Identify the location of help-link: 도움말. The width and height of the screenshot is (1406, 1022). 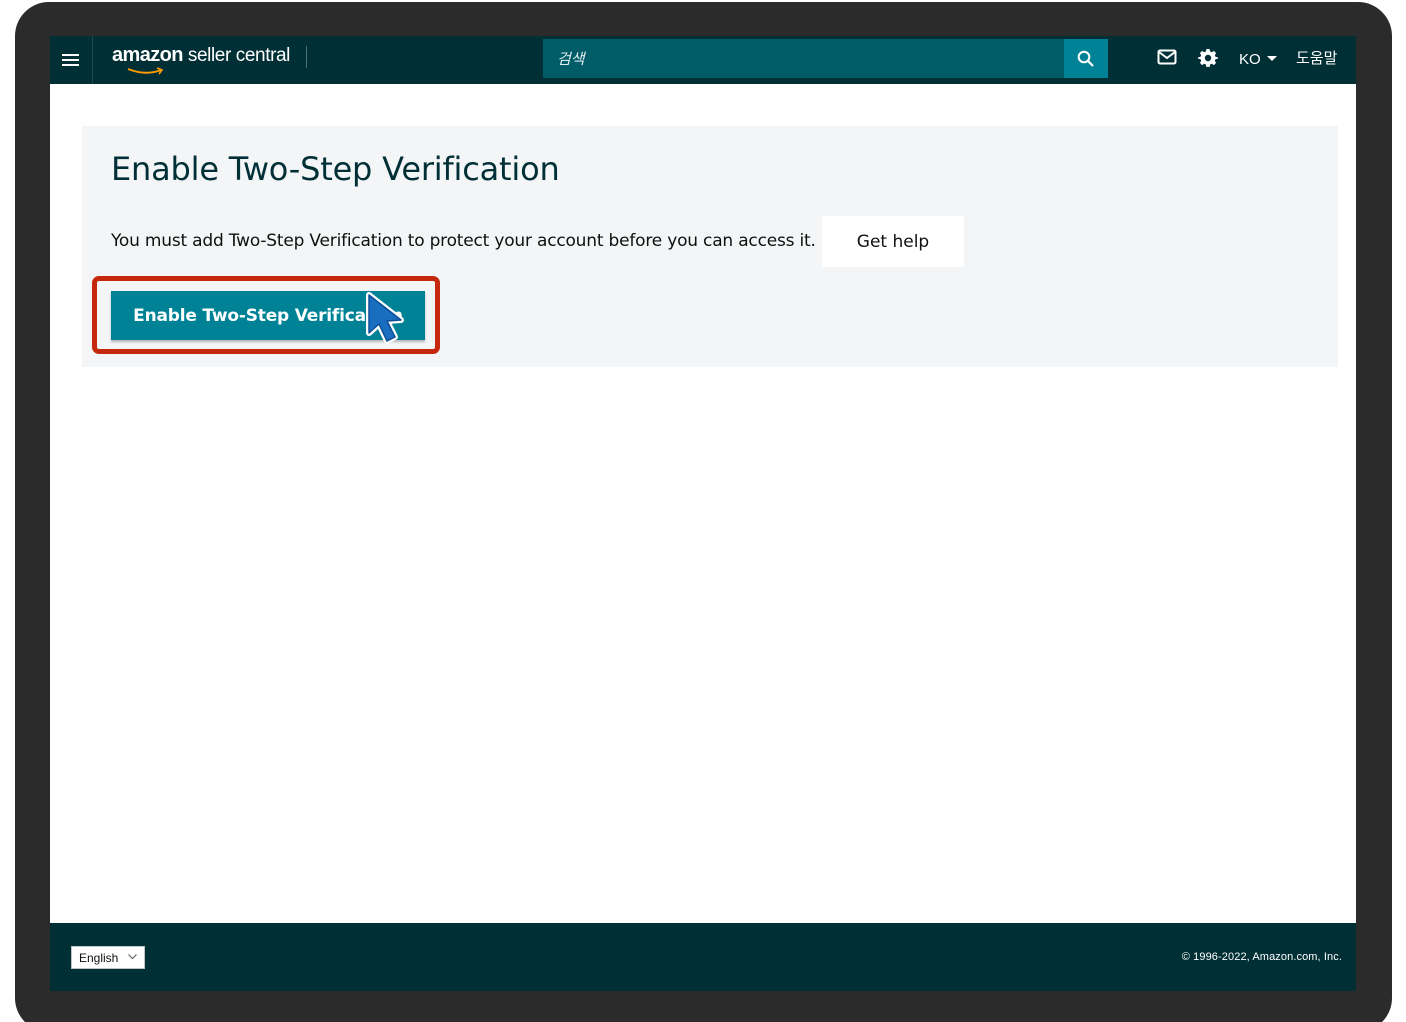
(1316, 57).